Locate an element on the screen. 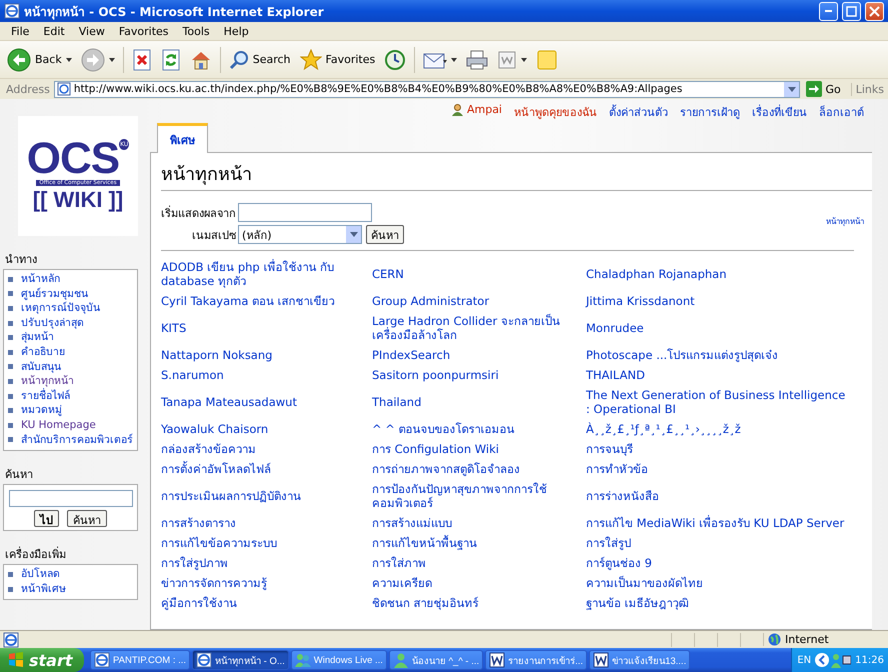  search-field is located at coordinates (71, 499).